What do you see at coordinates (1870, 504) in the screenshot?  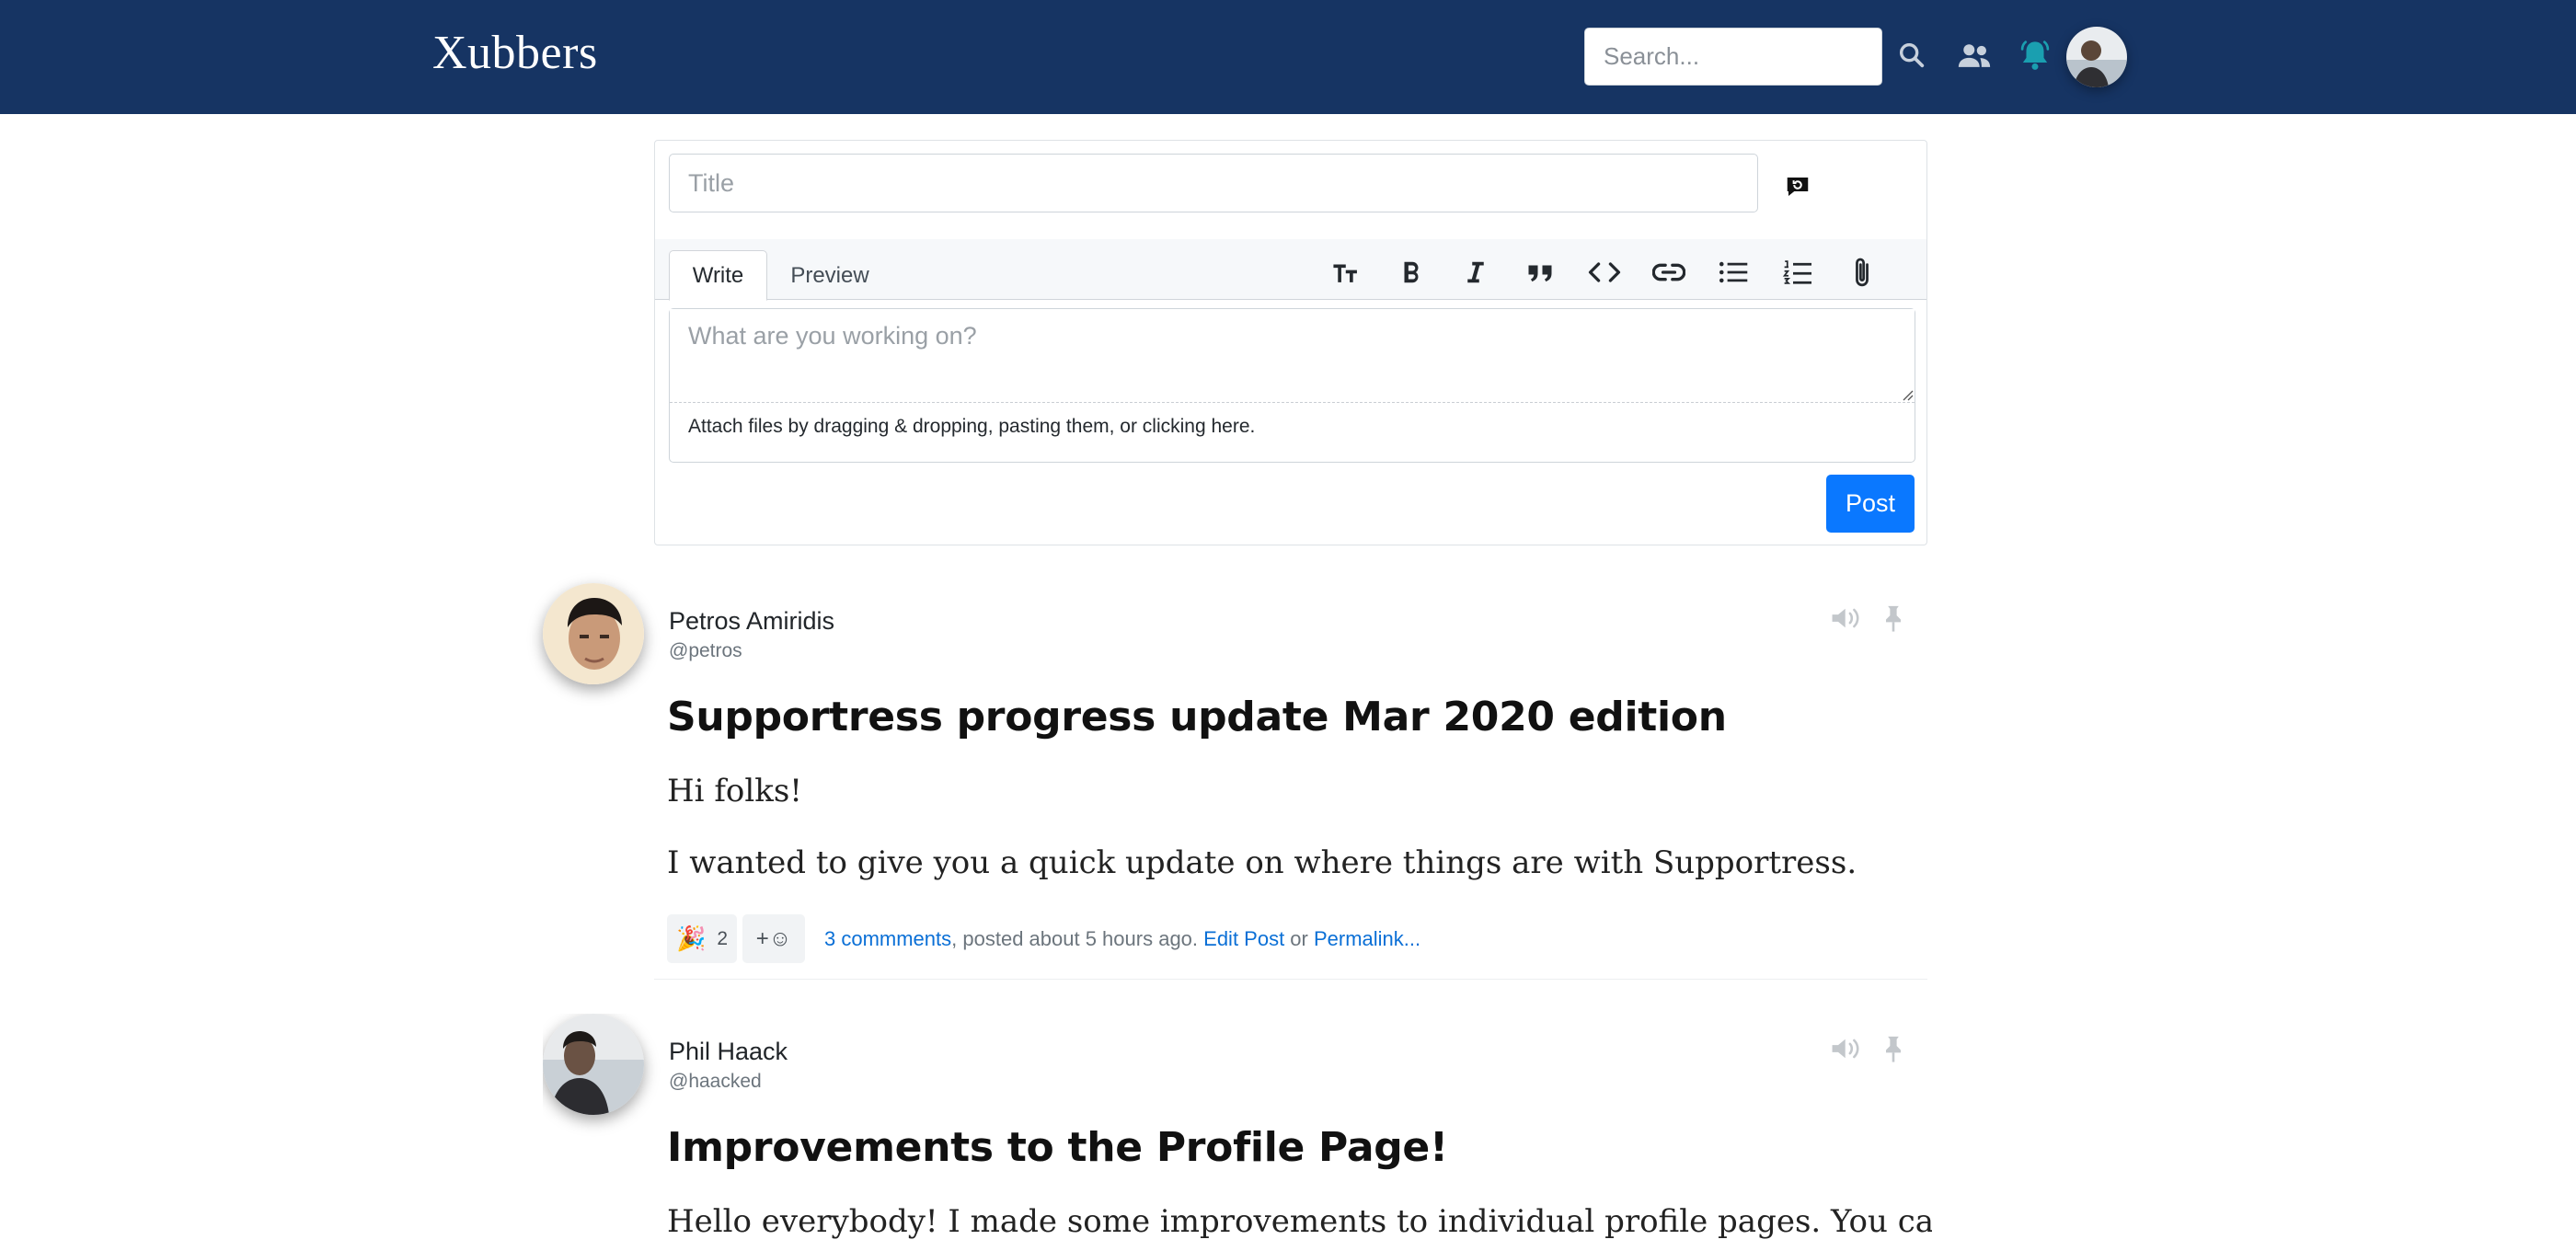 I see `post-button: Post` at bounding box center [1870, 504].